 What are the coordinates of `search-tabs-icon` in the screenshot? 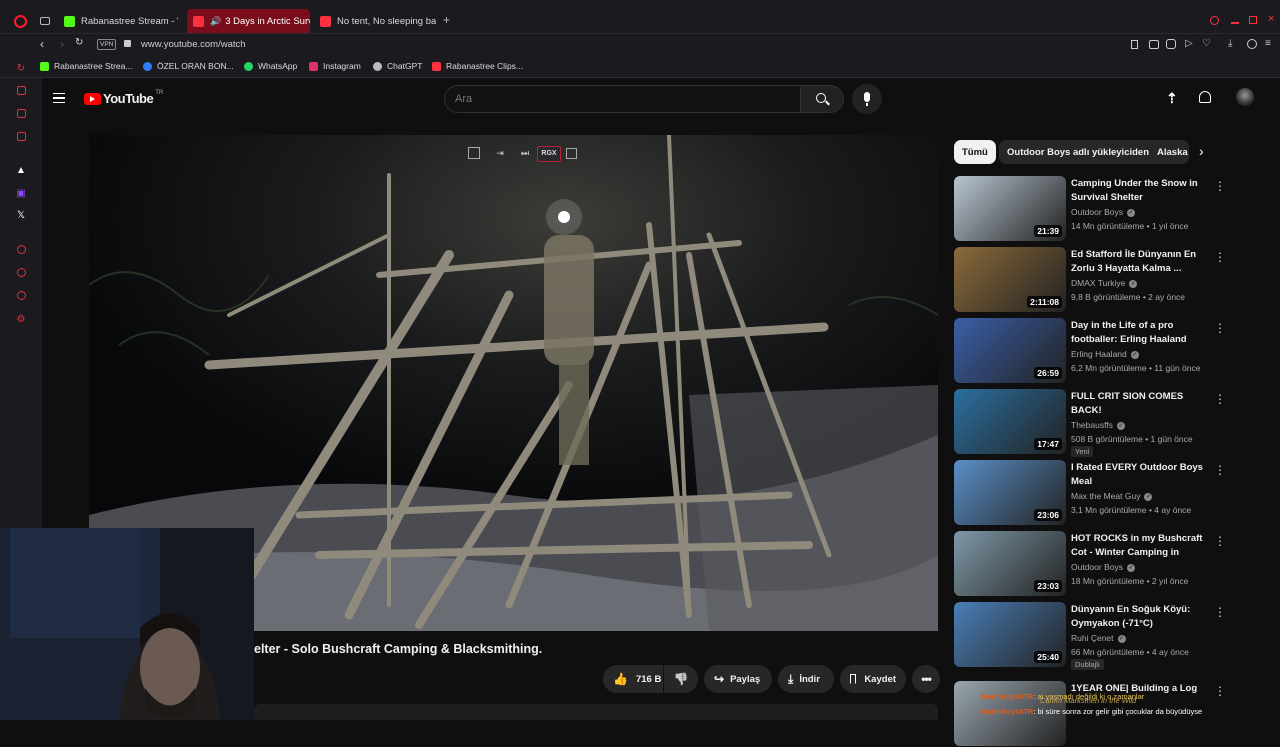 It's located at (1214, 20).